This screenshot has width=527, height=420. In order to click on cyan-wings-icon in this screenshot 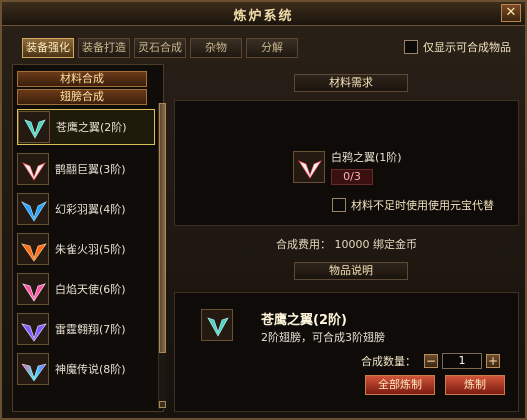, I will do `click(33, 209)`.